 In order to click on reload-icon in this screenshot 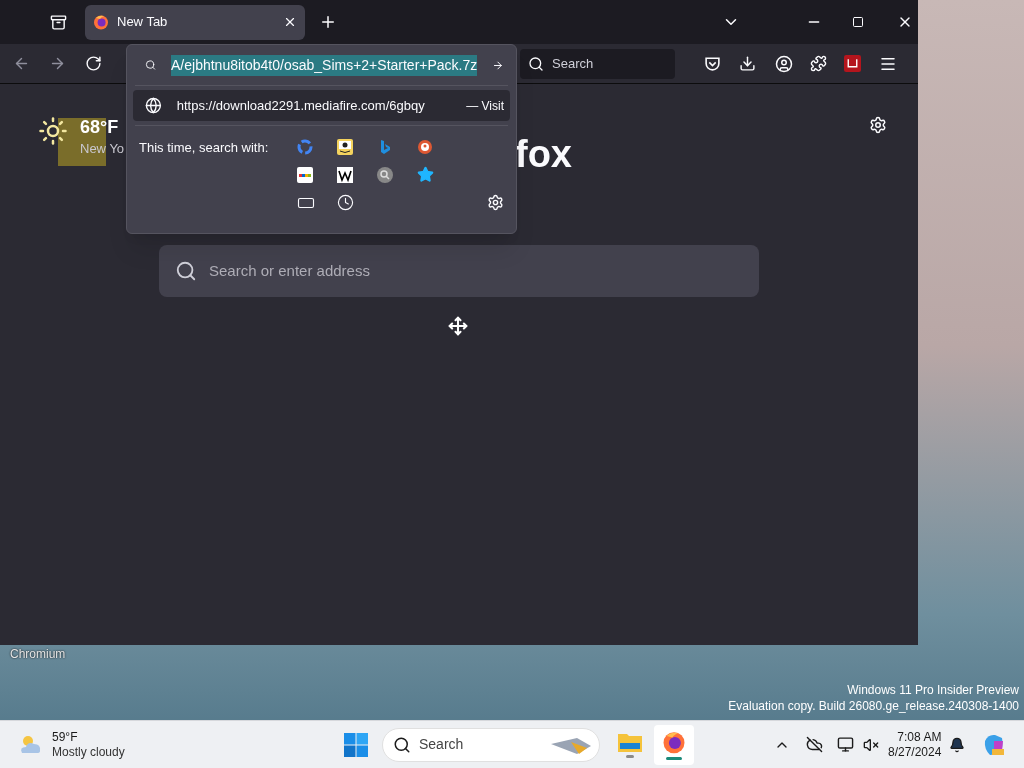, I will do `click(93, 63)`.